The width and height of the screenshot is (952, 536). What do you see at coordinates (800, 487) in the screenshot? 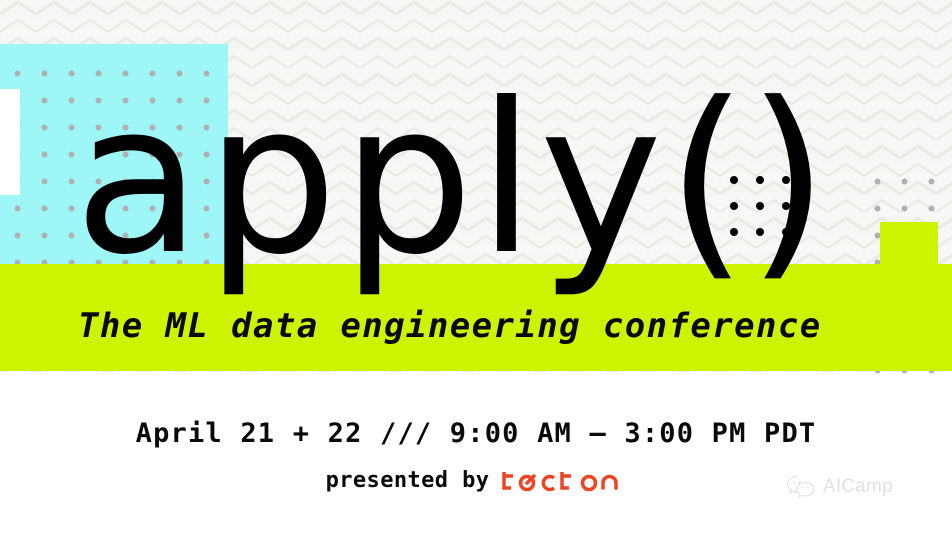
I see `wechat-icon` at bounding box center [800, 487].